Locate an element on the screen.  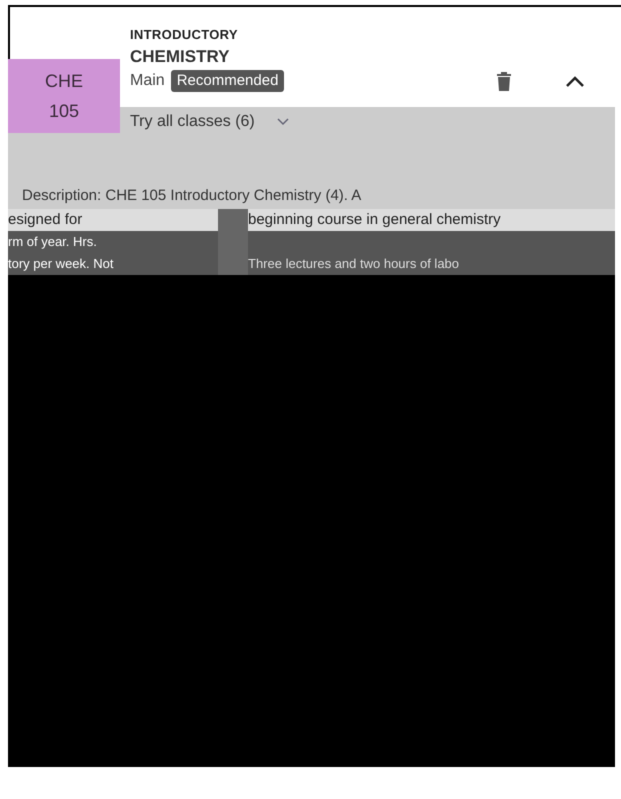
description-line: tory per week. Not is located at coordinates (61, 264).